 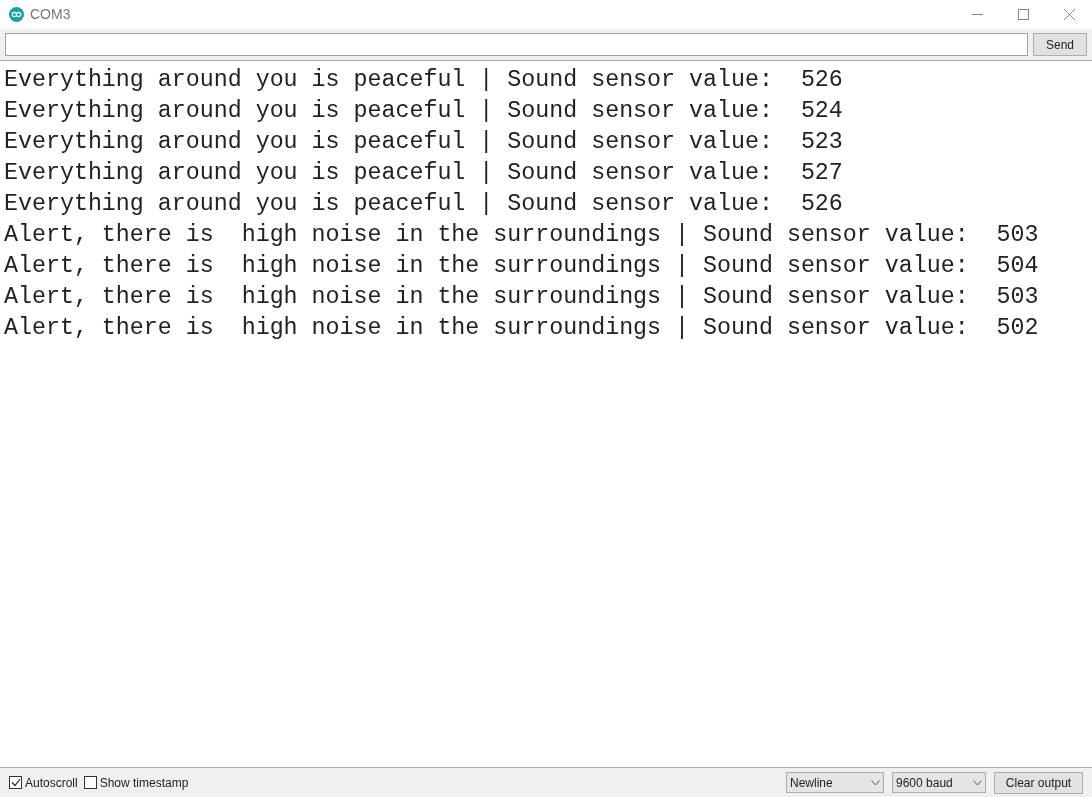 I want to click on output-line: Alert, there is high noise in the surroundings | Sound sensor value: 502, so click(x=521, y=328).